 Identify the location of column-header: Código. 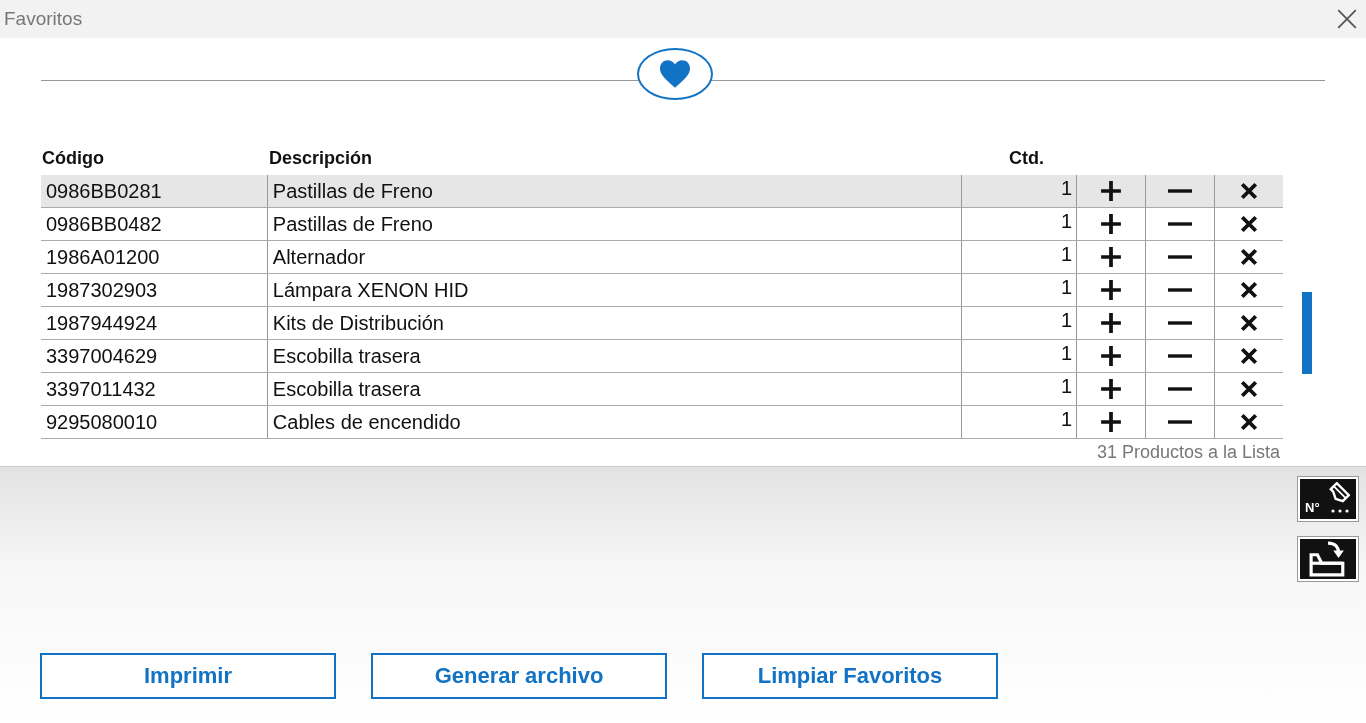
(73, 158).